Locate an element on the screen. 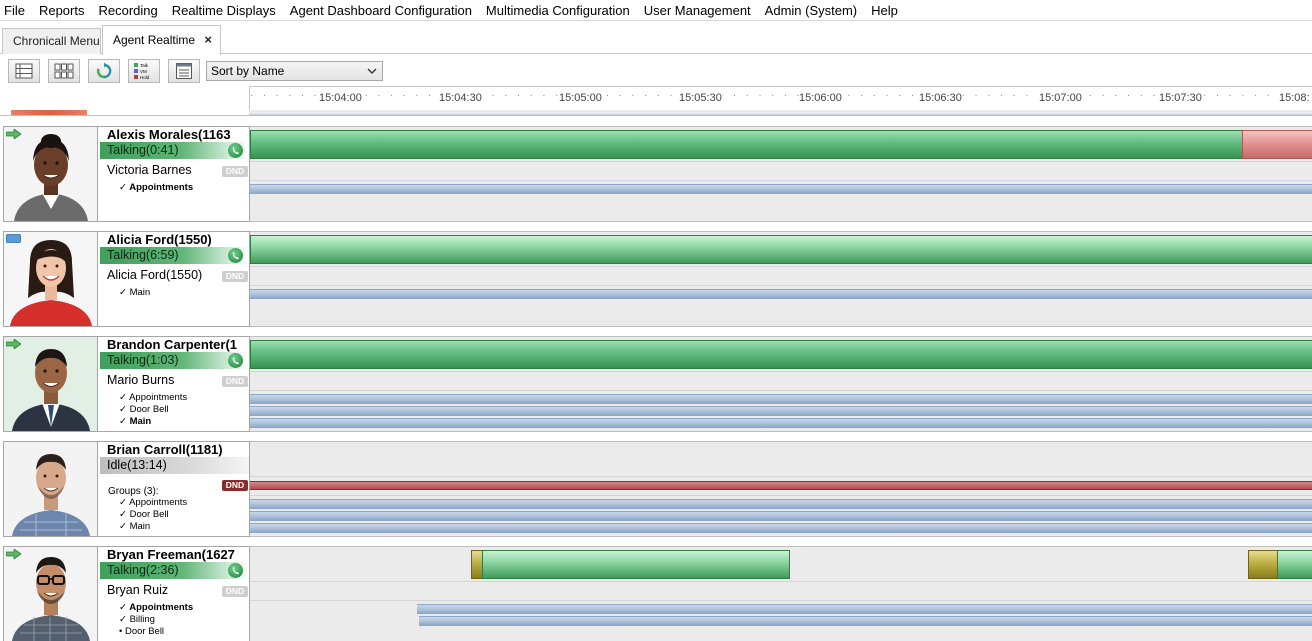 The image size is (1312, 641). agent-name: Alicia Ford(1550) is located at coordinates (159, 239).